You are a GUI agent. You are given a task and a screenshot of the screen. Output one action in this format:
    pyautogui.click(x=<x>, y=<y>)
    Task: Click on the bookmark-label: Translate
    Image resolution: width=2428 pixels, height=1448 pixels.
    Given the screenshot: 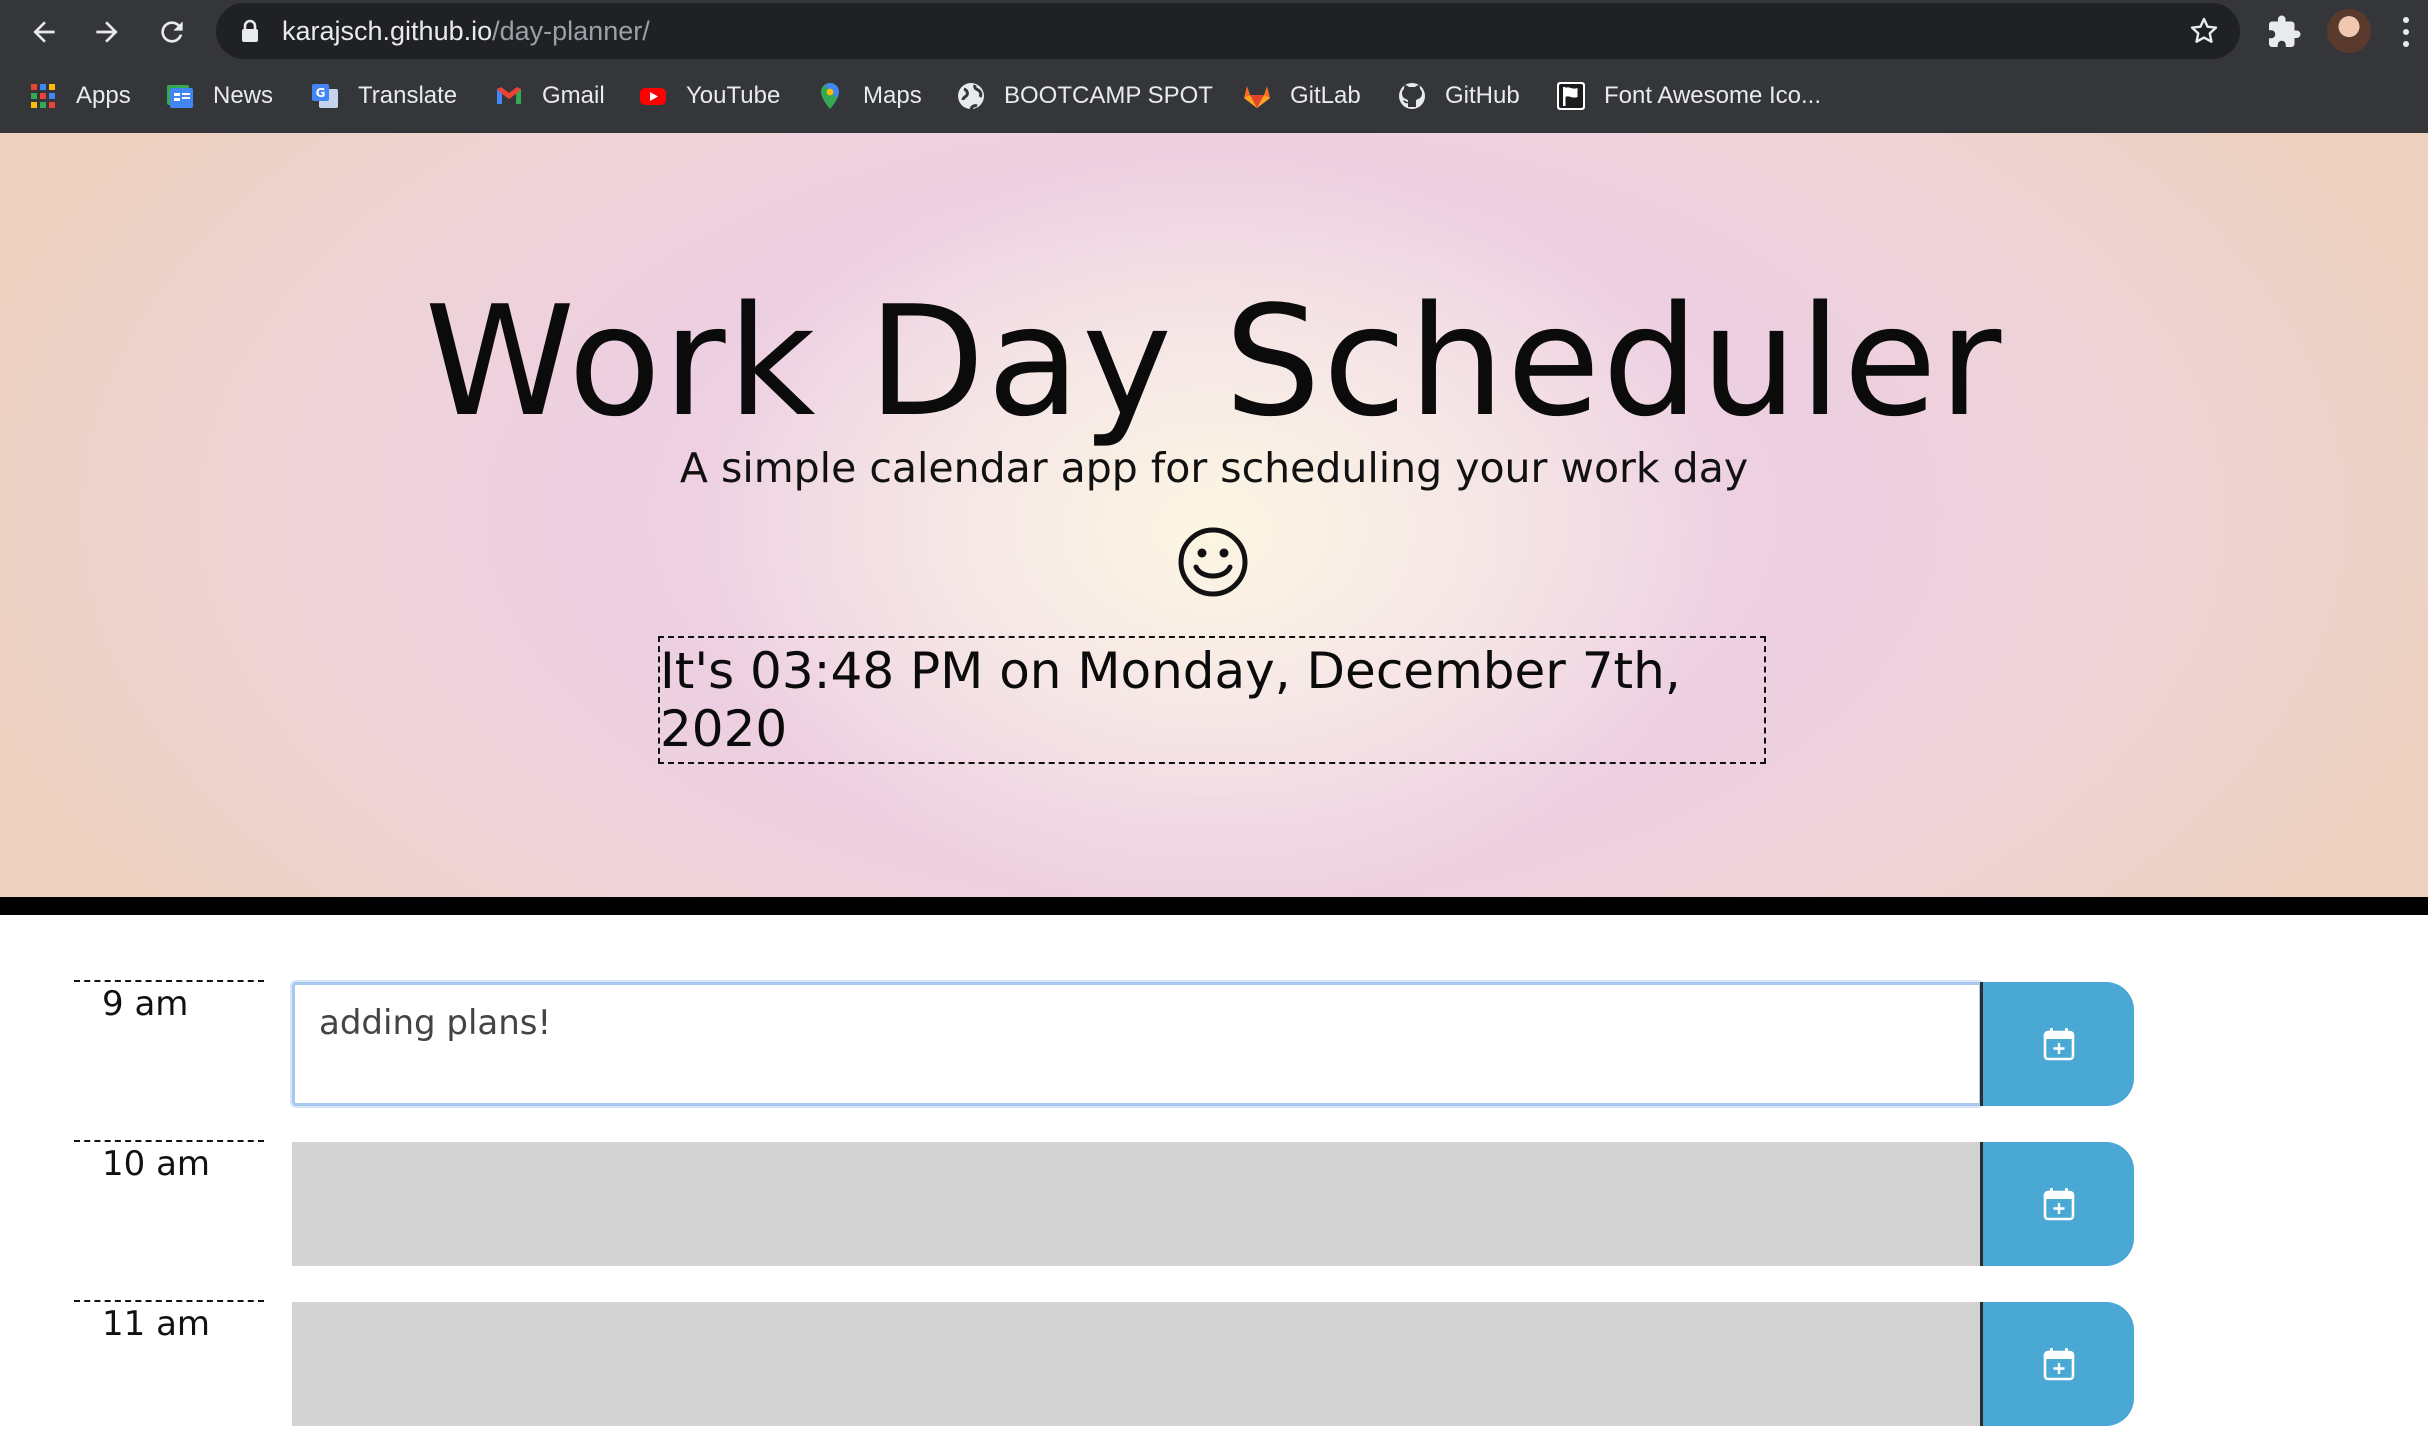 What is the action you would take?
    pyautogui.click(x=408, y=95)
    